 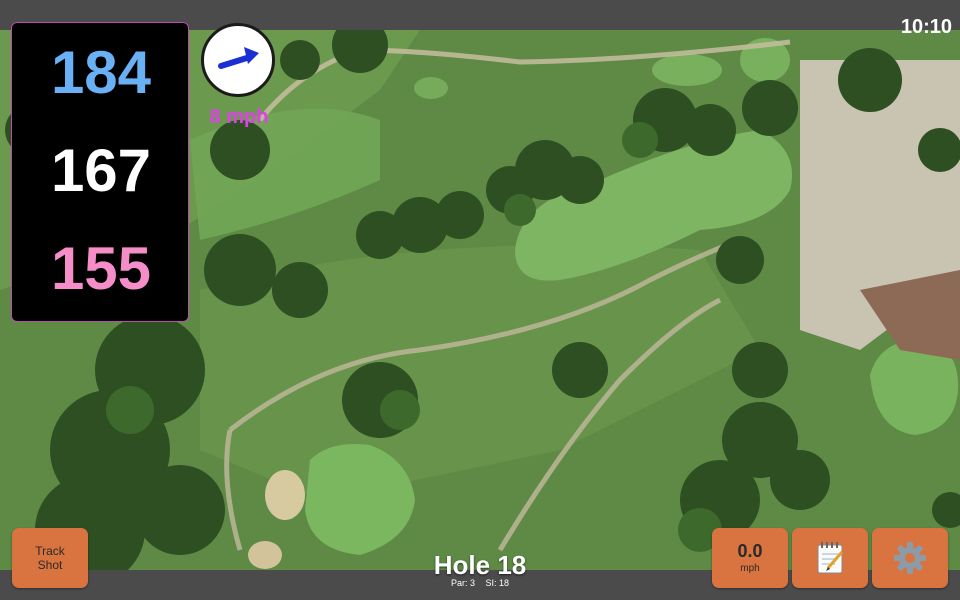 What do you see at coordinates (239, 117) in the screenshot?
I see `wind-speed: 8 mph` at bounding box center [239, 117].